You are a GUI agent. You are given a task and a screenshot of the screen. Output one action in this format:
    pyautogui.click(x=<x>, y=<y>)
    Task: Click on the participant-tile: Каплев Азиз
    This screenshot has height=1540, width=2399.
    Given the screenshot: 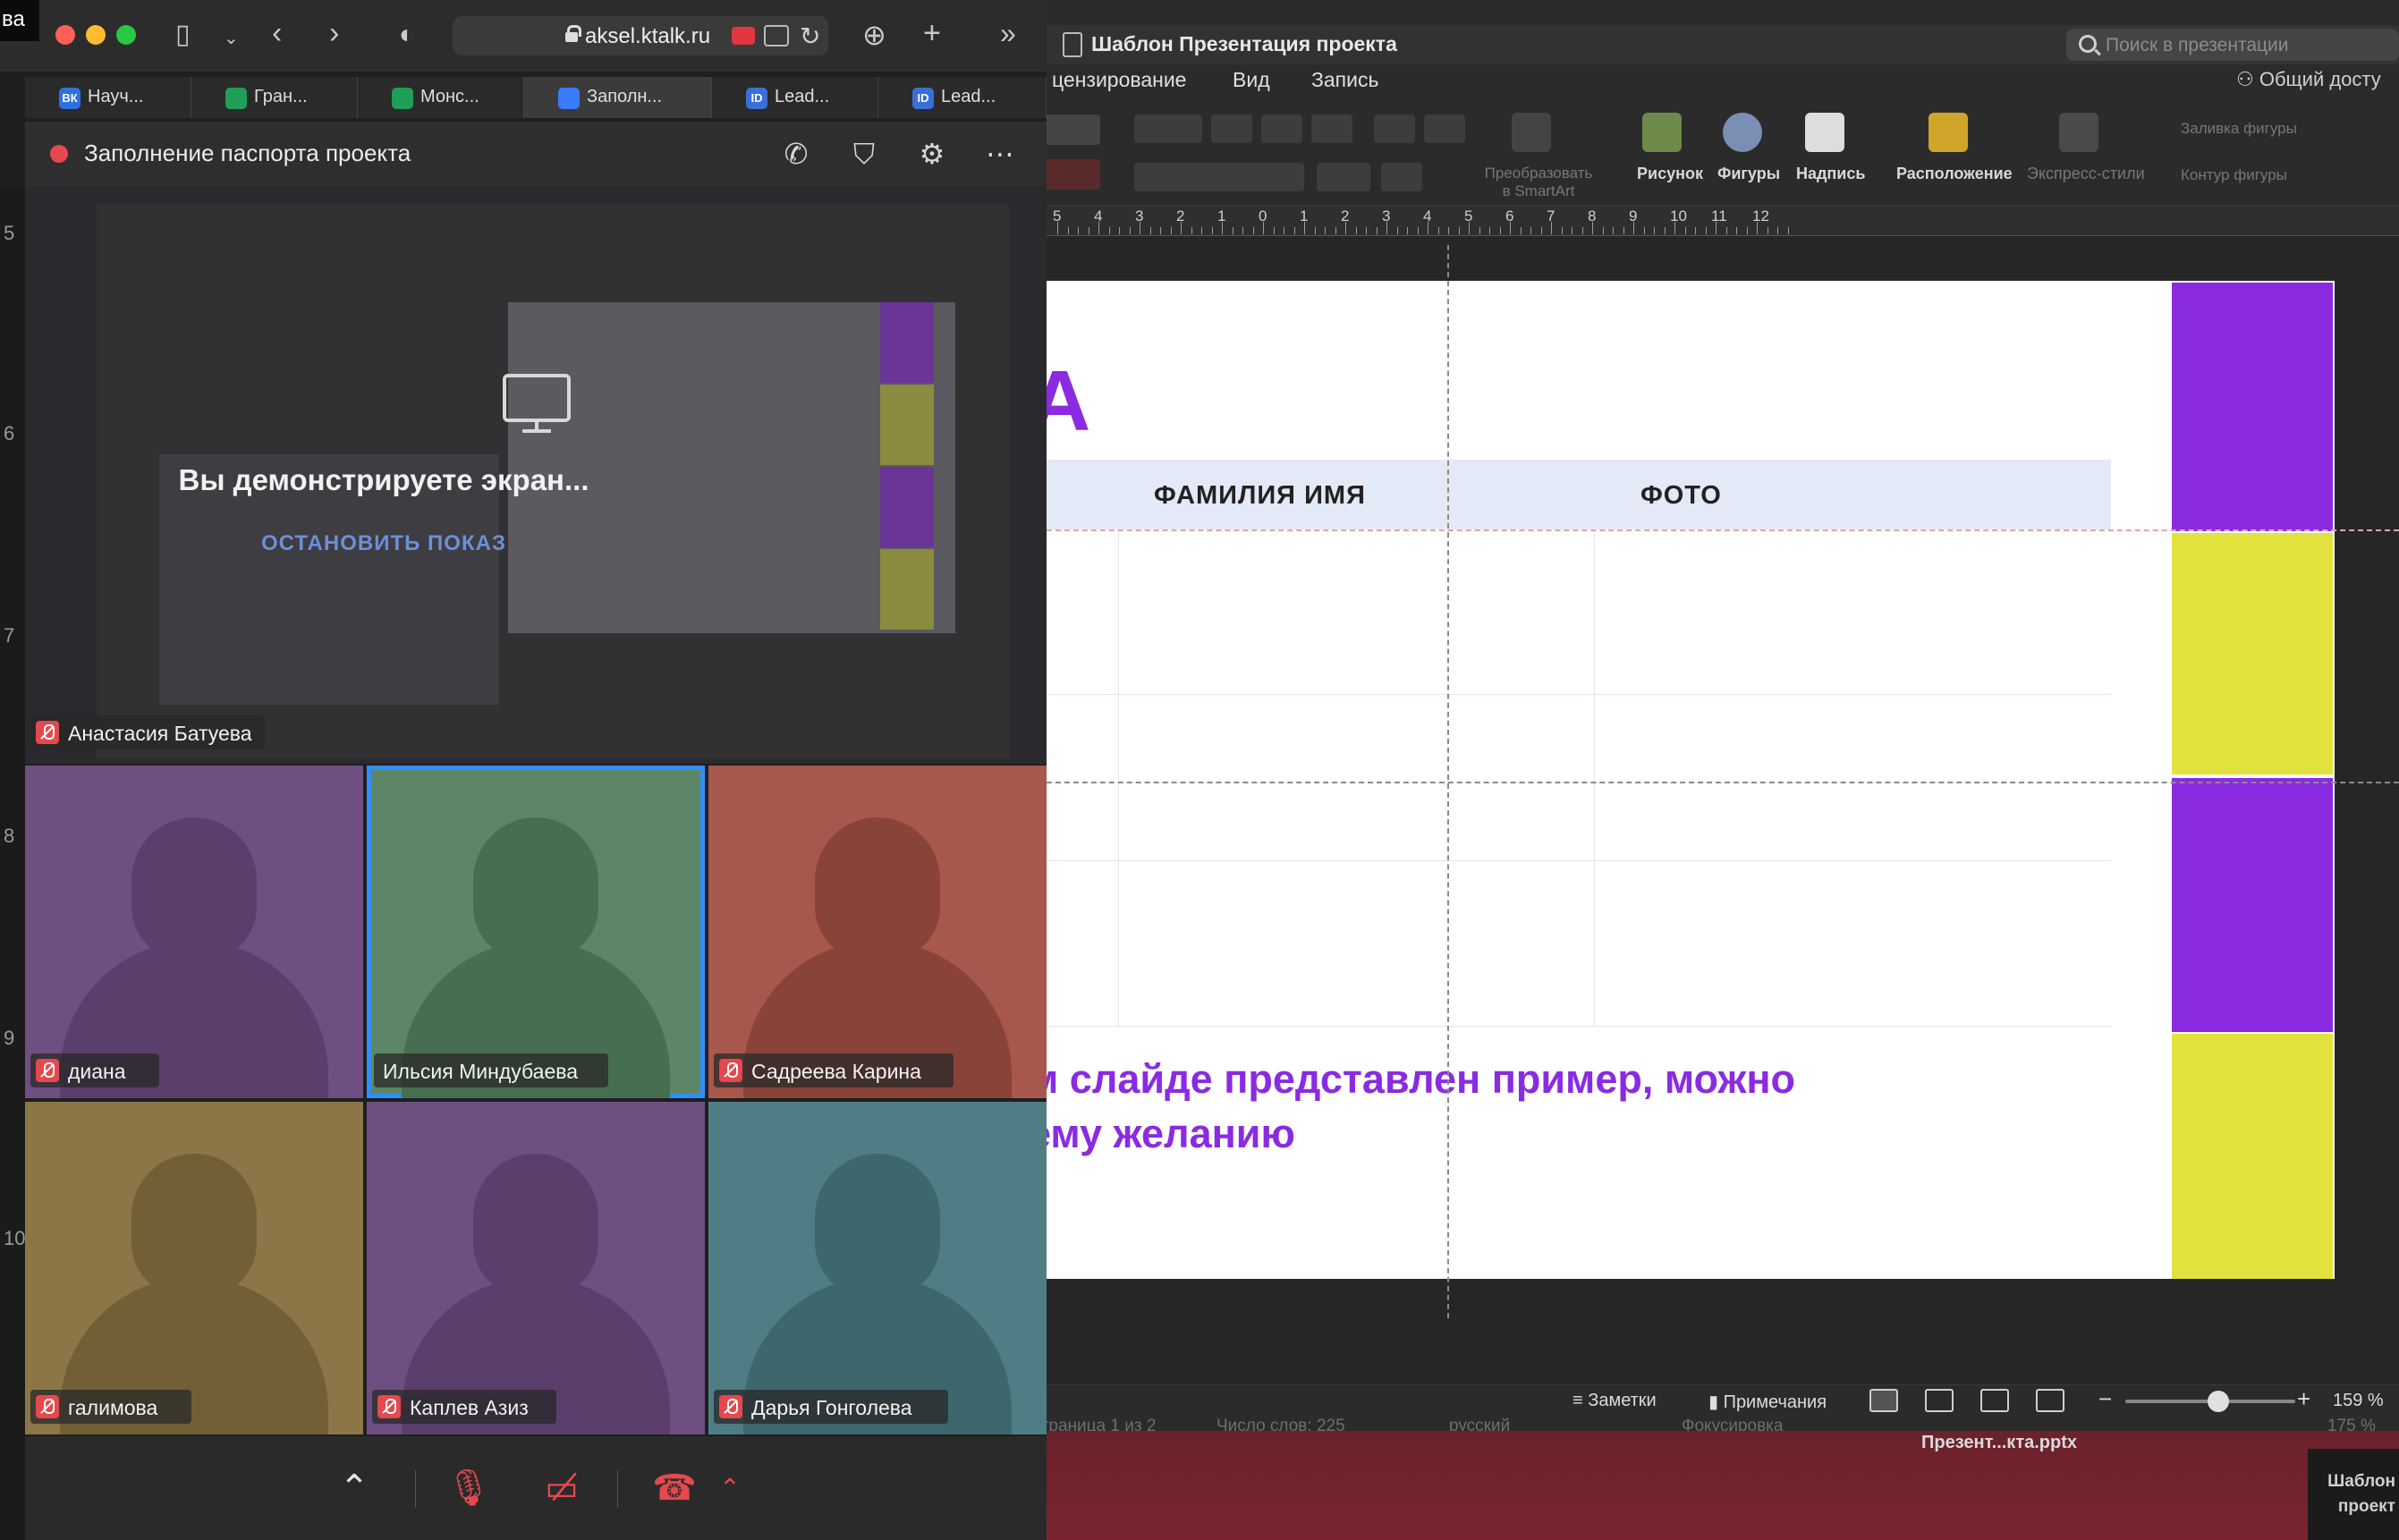 What is the action you would take?
    pyautogui.click(x=536, y=1268)
    